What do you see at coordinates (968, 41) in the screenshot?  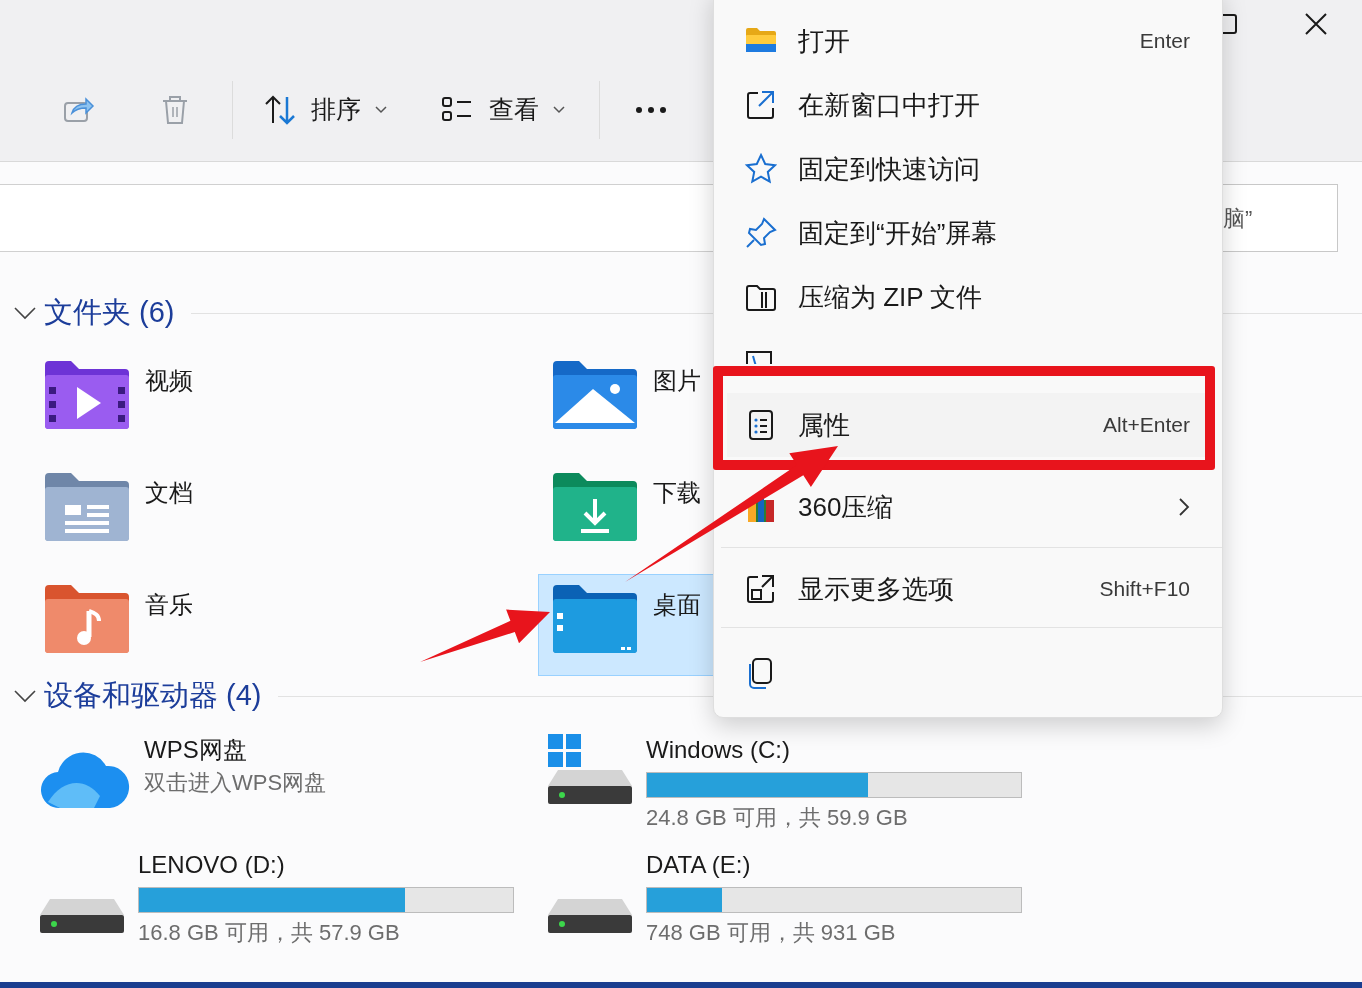 I see `menu-item: 打开 Enter` at bounding box center [968, 41].